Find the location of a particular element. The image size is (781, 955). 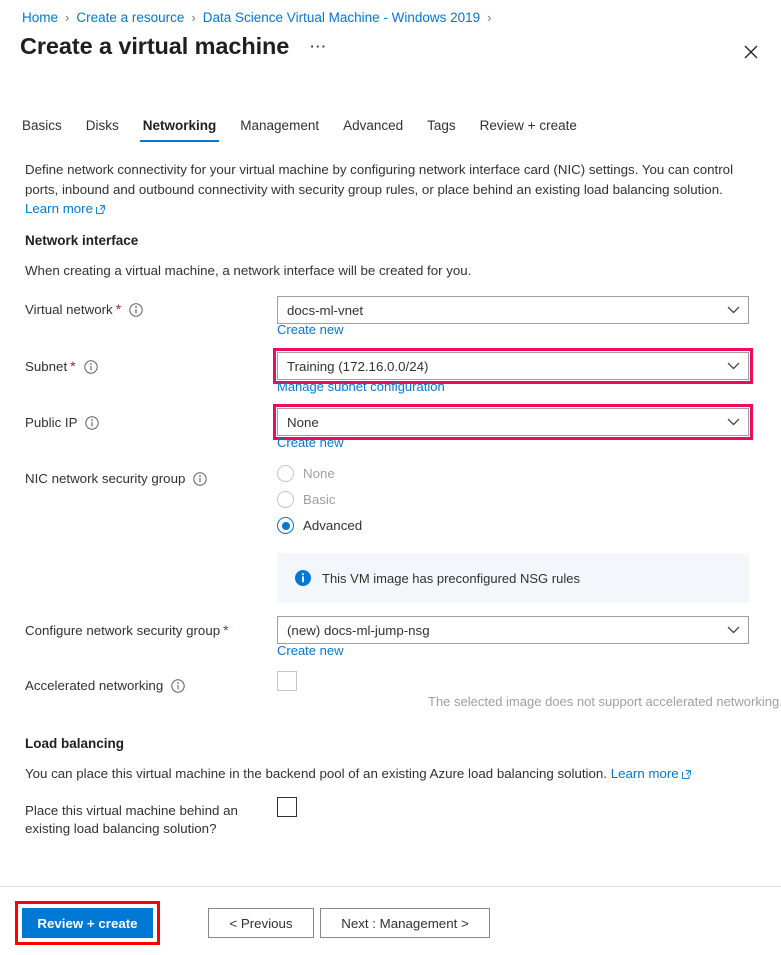

manage-subnet-configuration-link: Manage subnet configuration is located at coordinates (361, 386).